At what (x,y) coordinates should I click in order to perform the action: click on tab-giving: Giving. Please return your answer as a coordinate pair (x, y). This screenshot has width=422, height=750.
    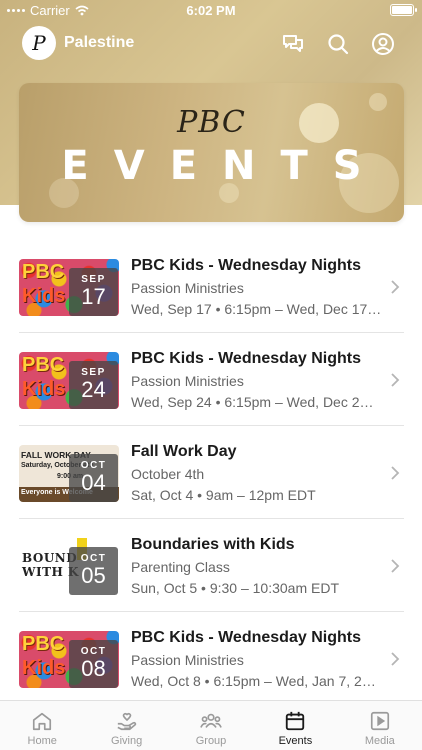
    Looking at the image, I should click on (126, 725).